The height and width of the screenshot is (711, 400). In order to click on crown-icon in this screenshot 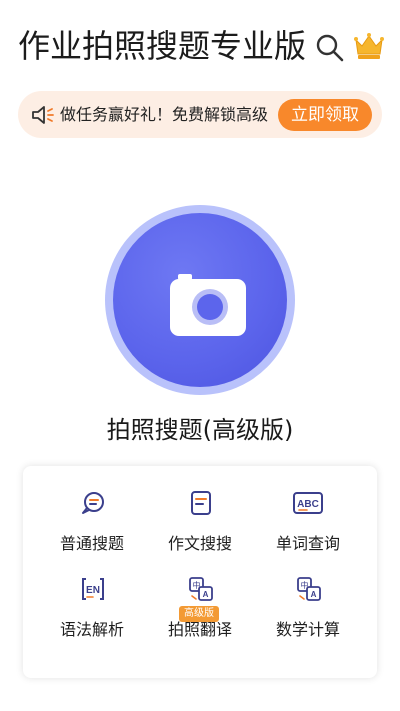, I will do `click(369, 46)`.